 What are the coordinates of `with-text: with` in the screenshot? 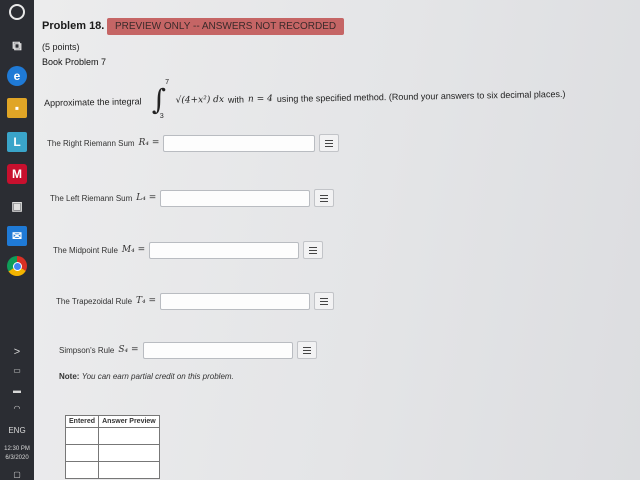 It's located at (236, 99).